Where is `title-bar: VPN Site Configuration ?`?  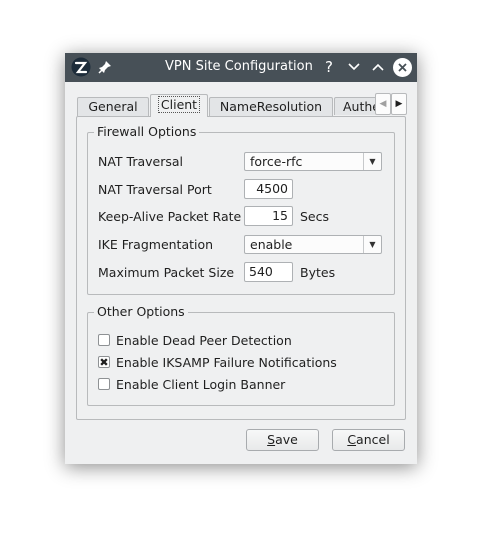 title-bar: VPN Site Configuration ? is located at coordinates (241, 67).